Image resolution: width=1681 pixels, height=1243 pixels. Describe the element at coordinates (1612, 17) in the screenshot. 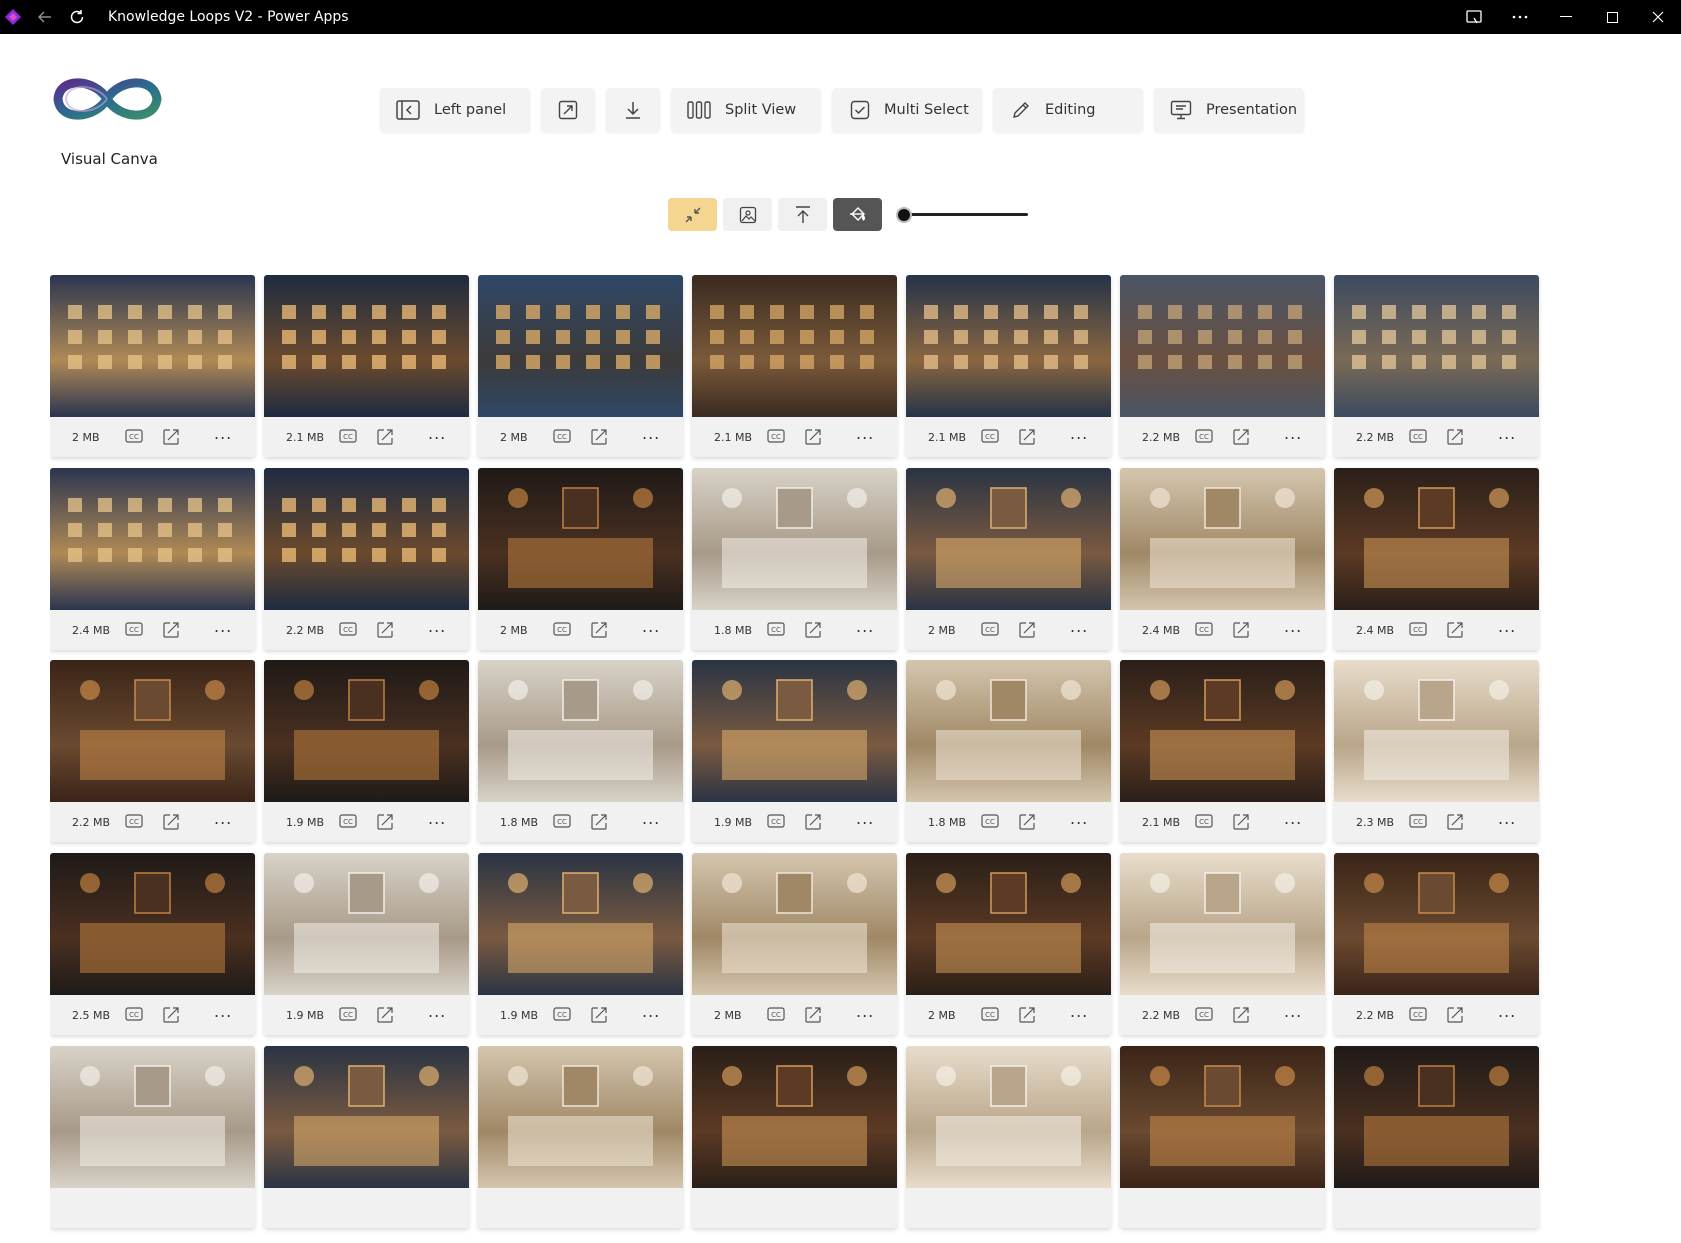

I see `maximize-button` at that location.